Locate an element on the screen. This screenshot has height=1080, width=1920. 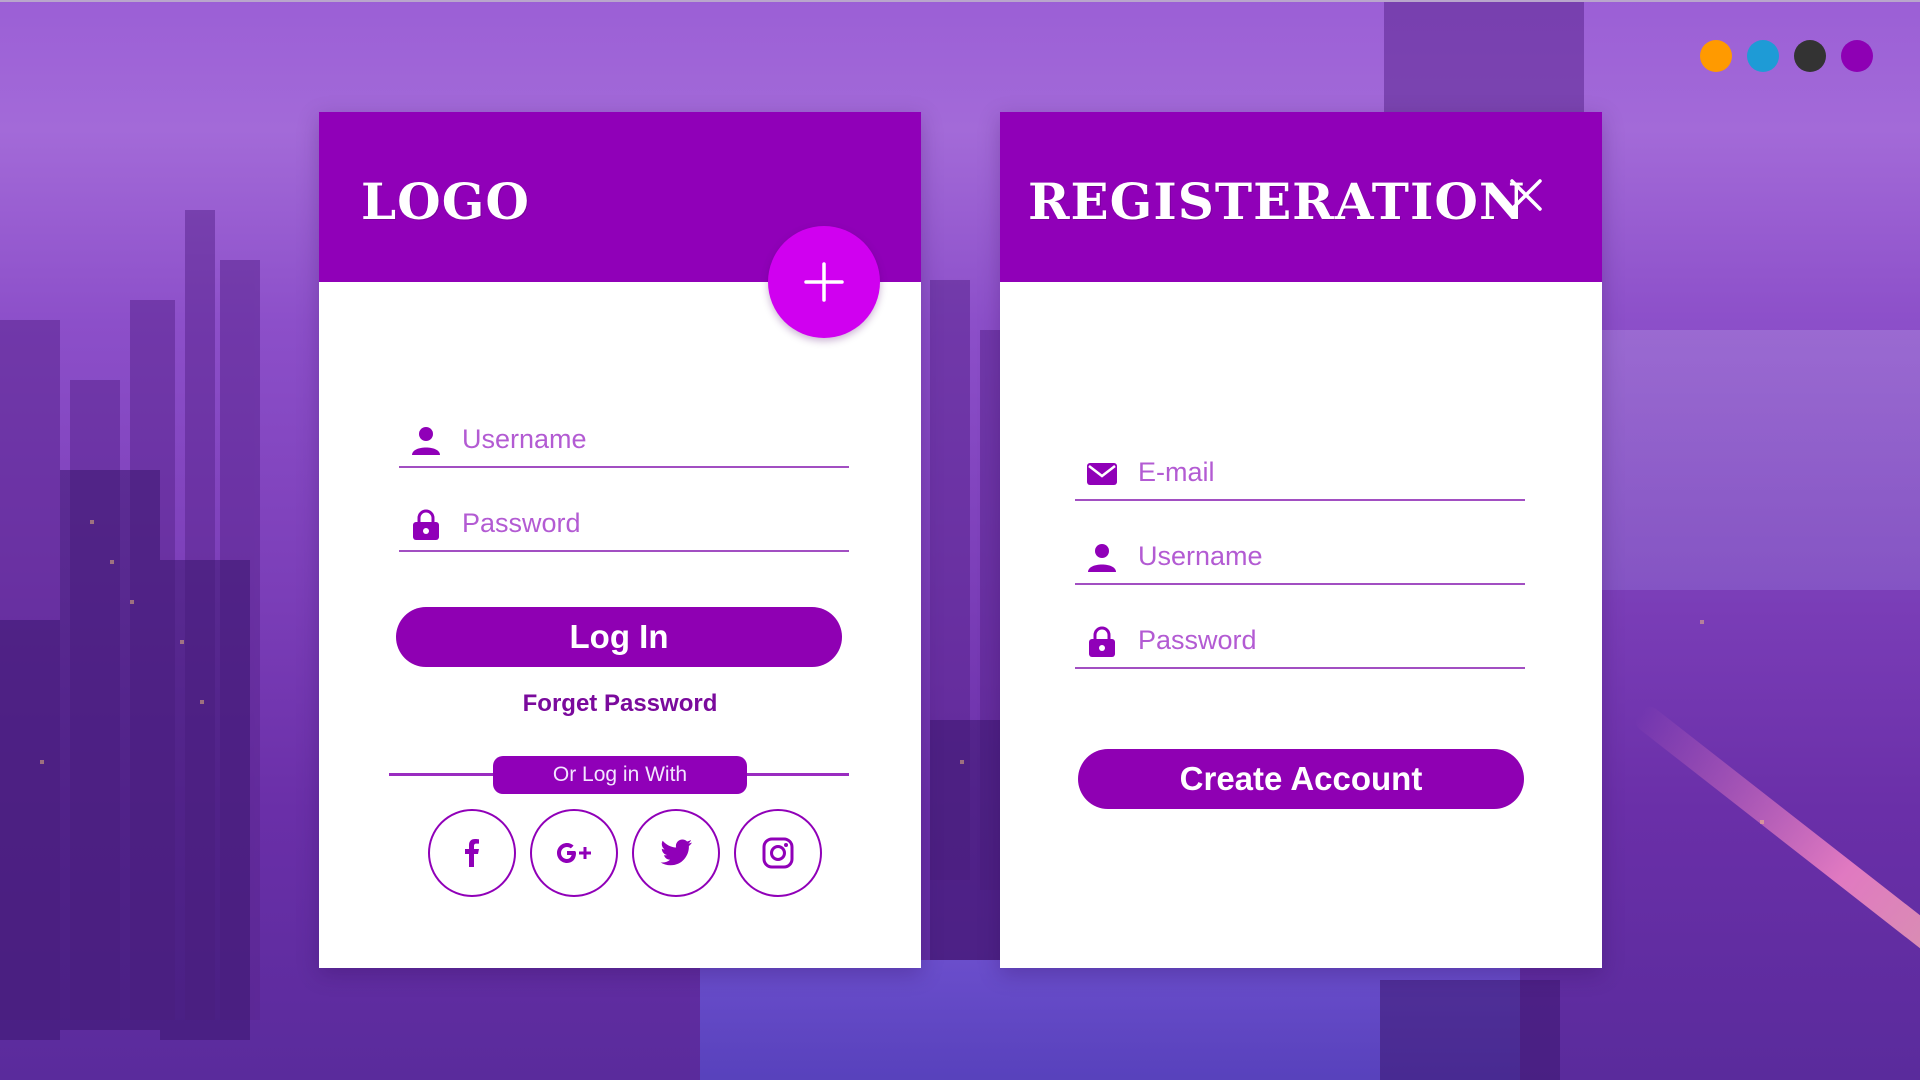
registration-title: REGISTERATION is located at coordinates (1277, 201).